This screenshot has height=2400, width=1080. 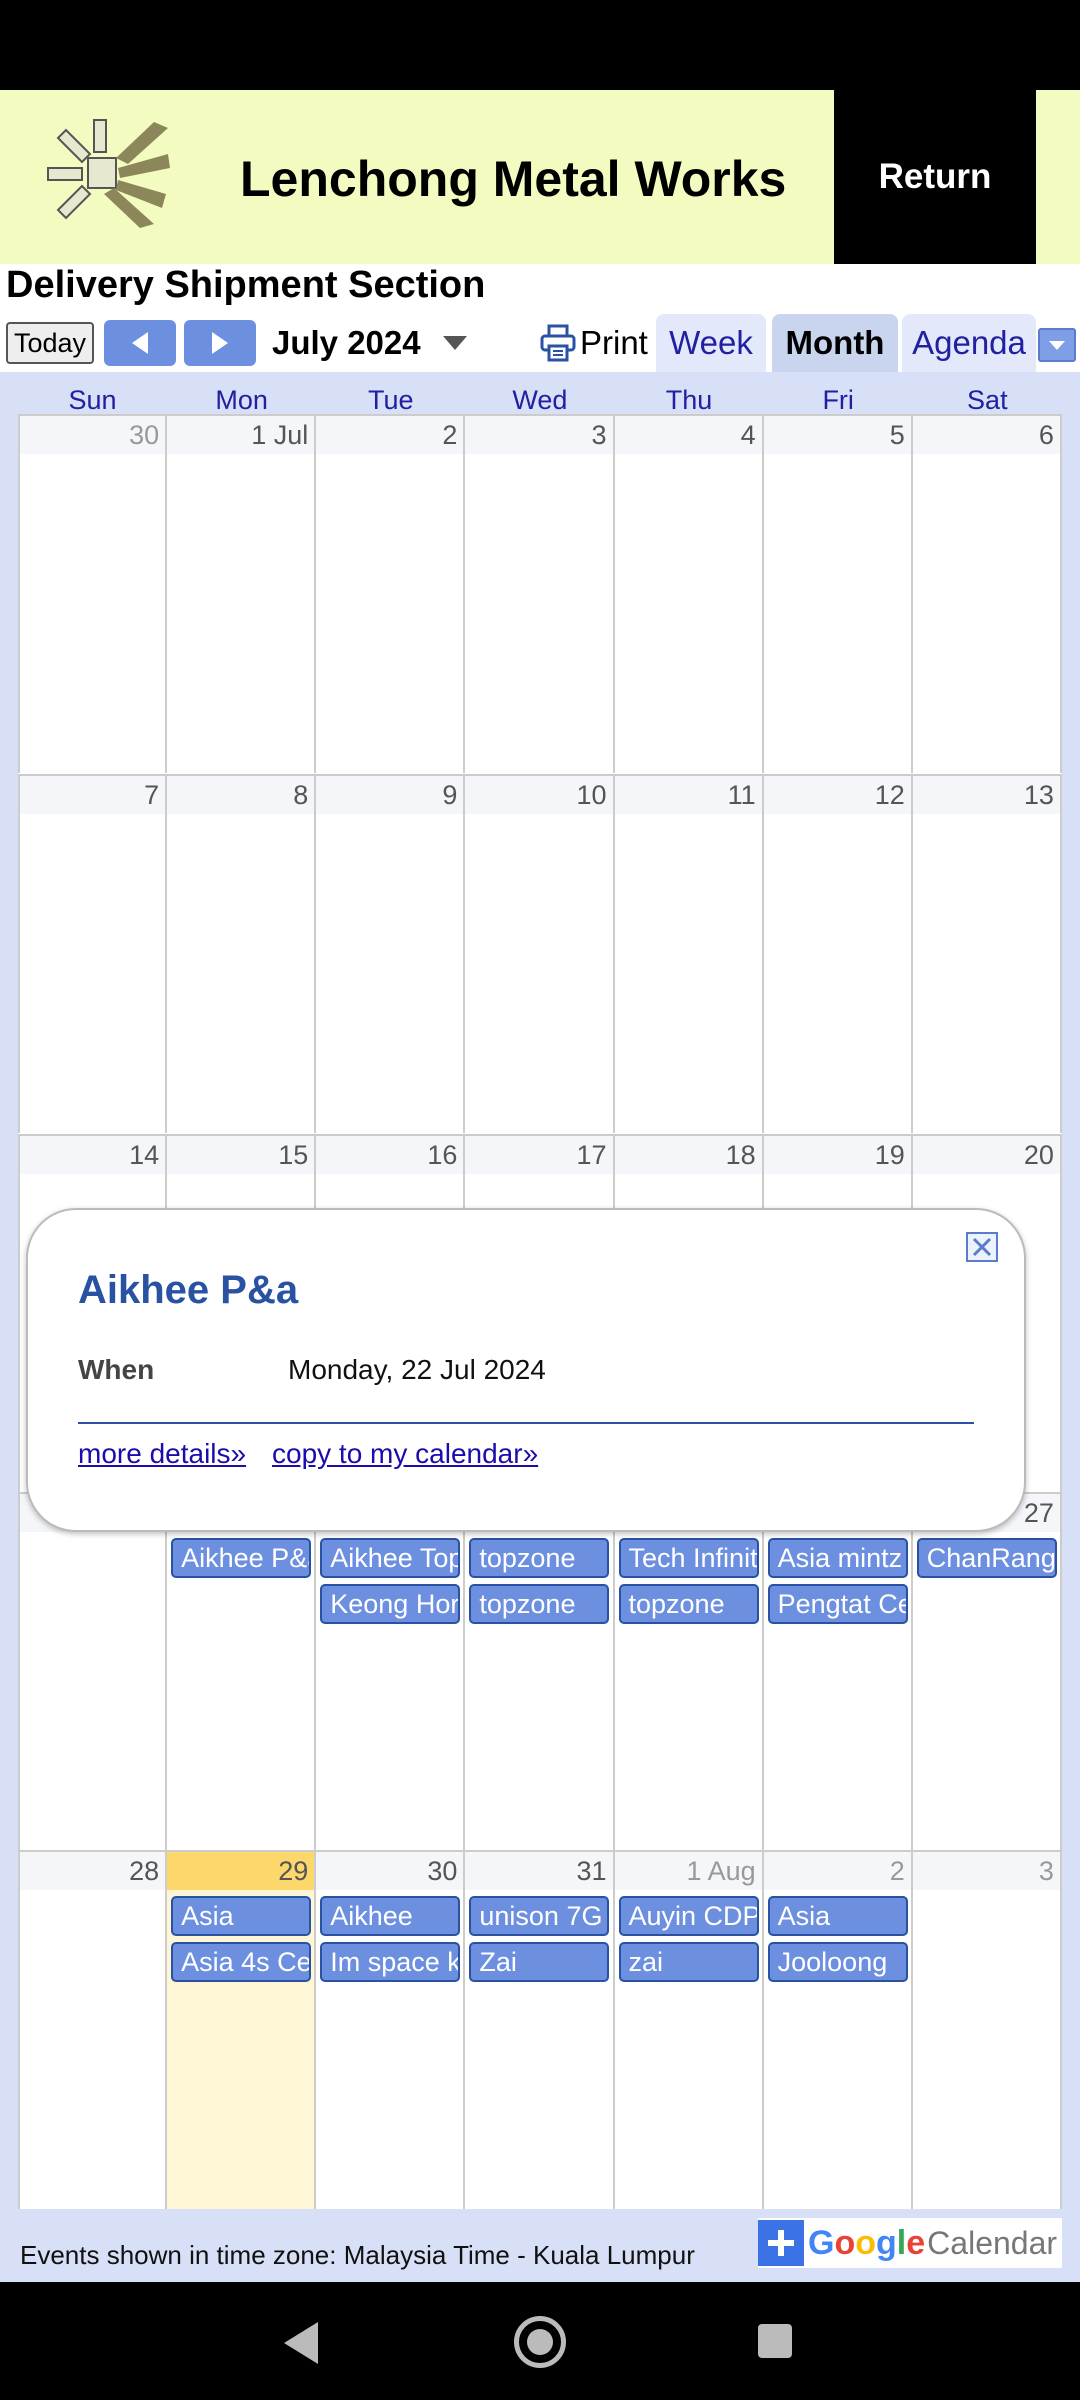 What do you see at coordinates (390, 1916) in the screenshot?
I see `calendar-event: Aikhee` at bounding box center [390, 1916].